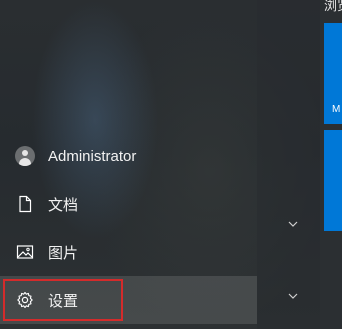  Describe the element at coordinates (336, 109) in the screenshot. I see `app-tile-label: M` at that location.